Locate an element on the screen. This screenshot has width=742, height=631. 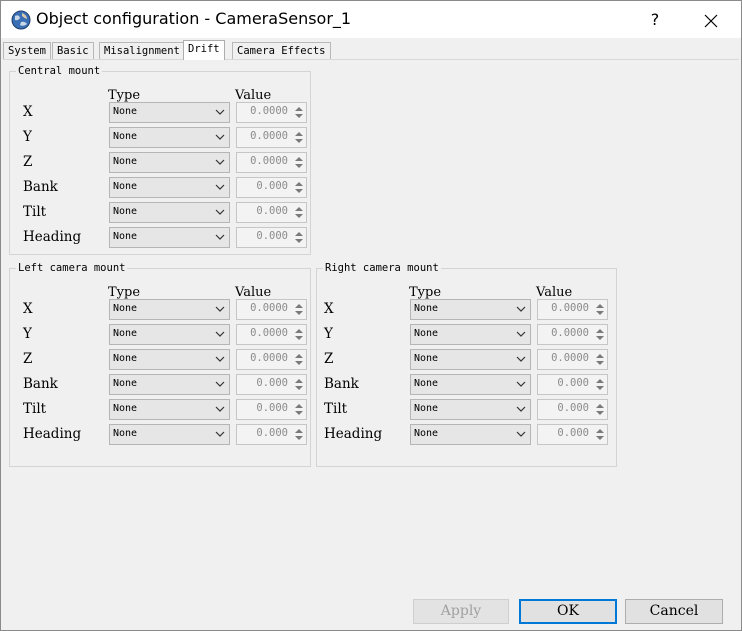
tab-system: System is located at coordinates (27, 50).